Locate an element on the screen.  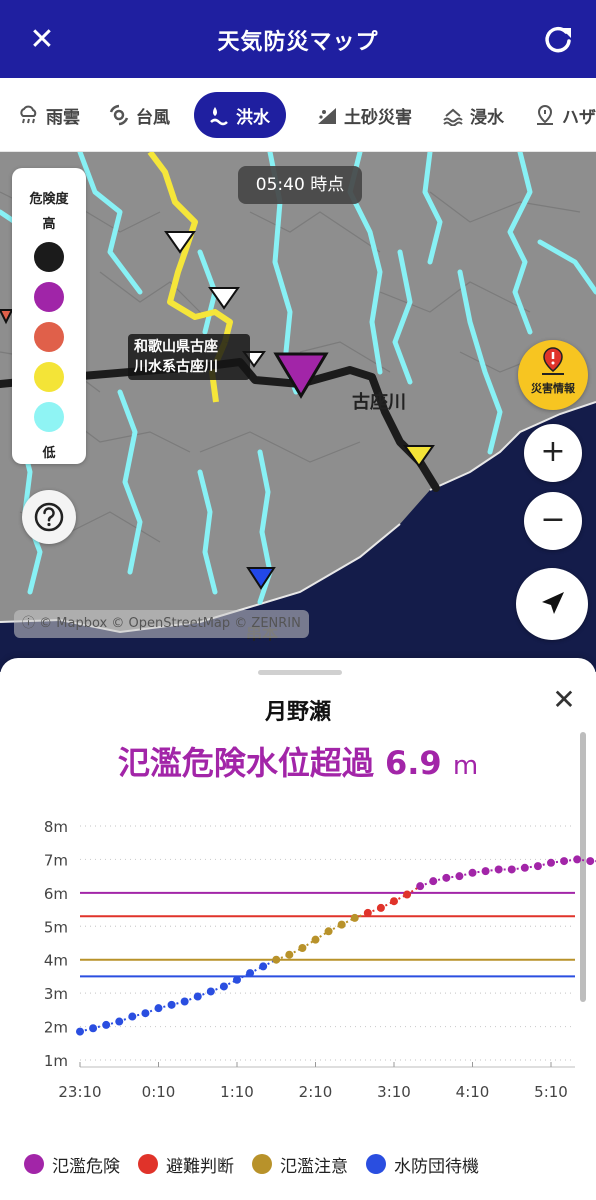
tab-label: 雨雲 is located at coordinates (63, 117).